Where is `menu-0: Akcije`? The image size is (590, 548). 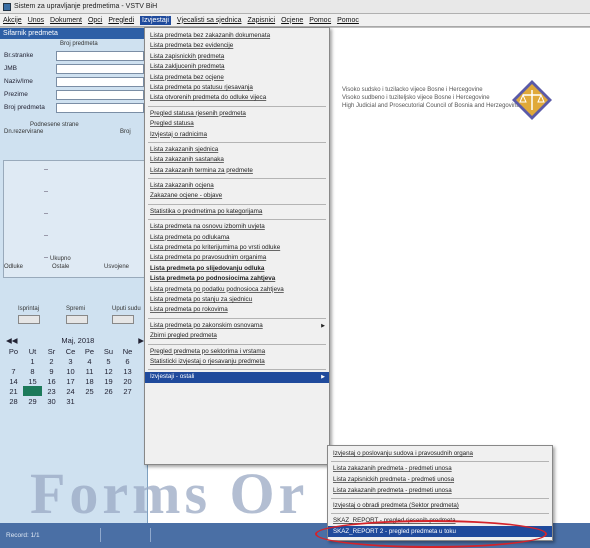 menu-0: Akcije is located at coordinates (12, 20).